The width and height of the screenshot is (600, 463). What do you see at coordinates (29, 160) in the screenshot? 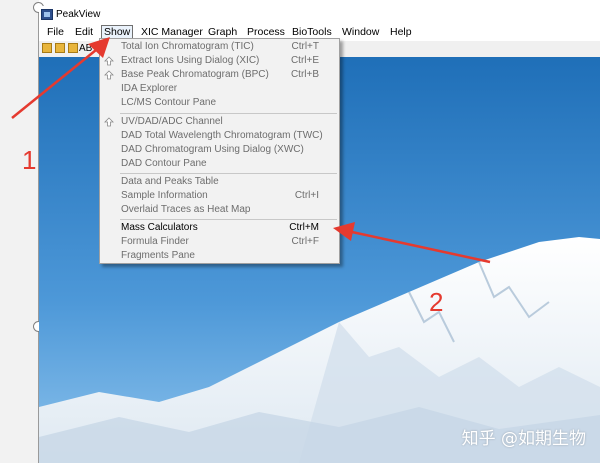
I see `annotation-label-1: 1` at bounding box center [29, 160].